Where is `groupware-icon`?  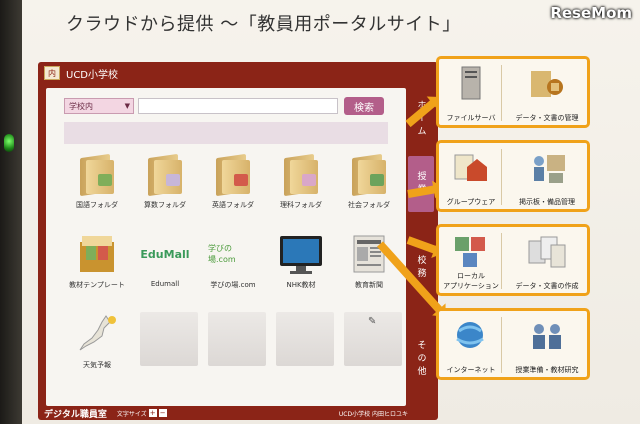 groupware-icon is located at coordinates (470, 168).